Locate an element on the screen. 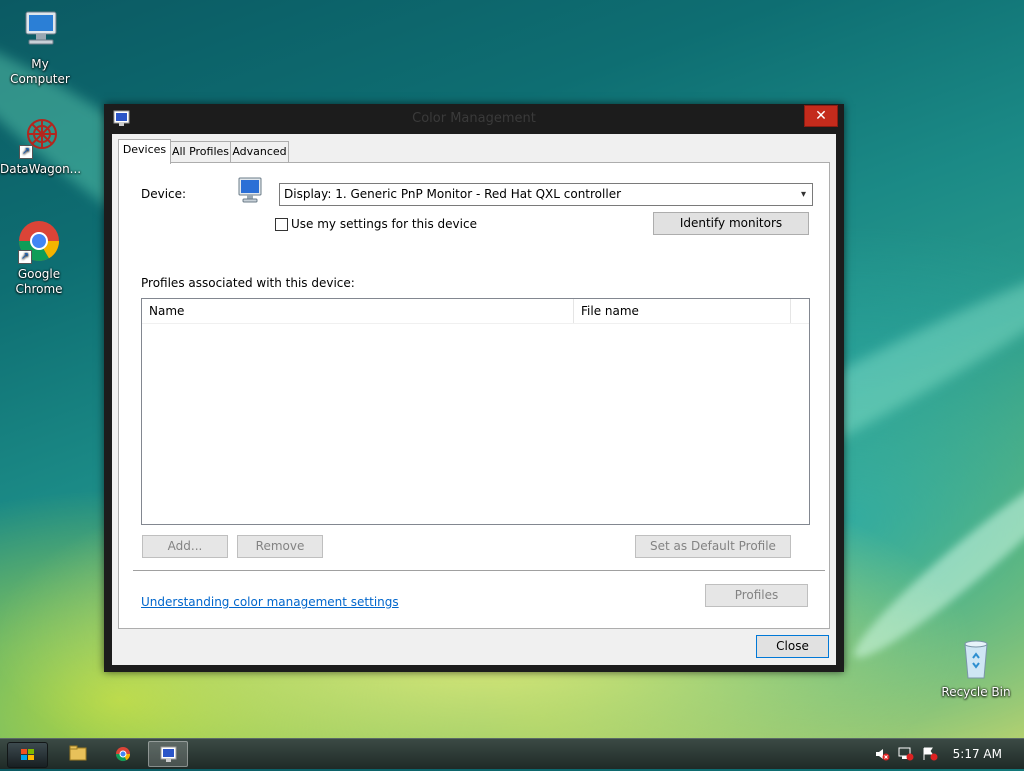  set-default-profile-button: Set as Default Profile is located at coordinates (713, 546).